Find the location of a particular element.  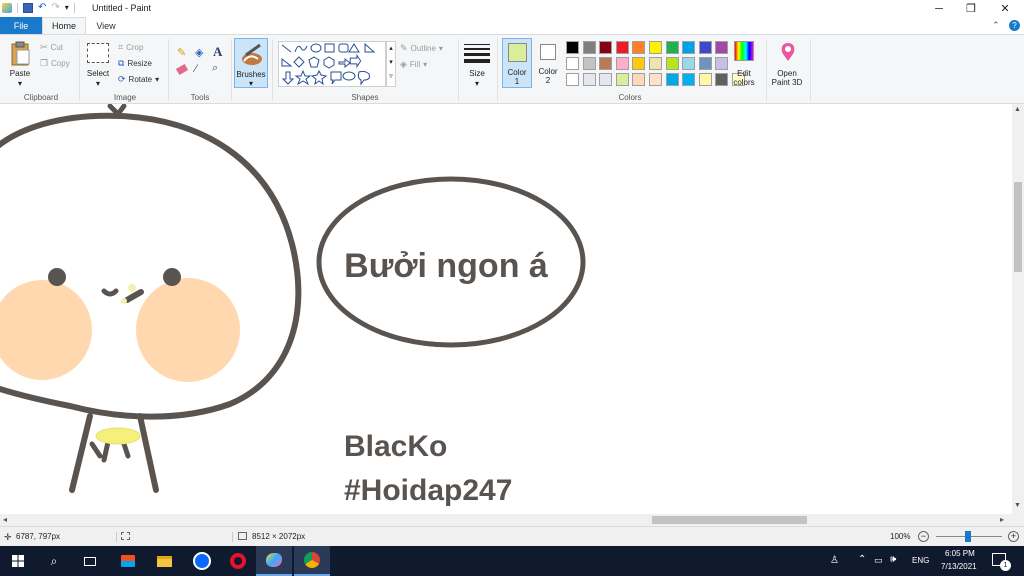

rotate-button: ⟳ Rotate ▾ is located at coordinates (138, 79).